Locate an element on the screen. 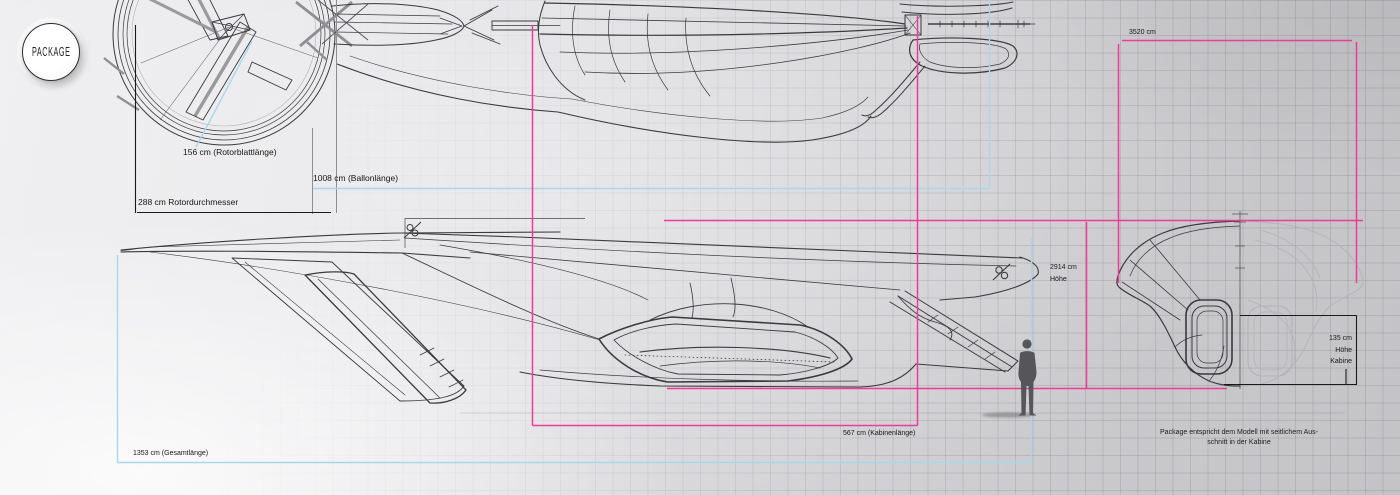  ground-shadow is located at coordinates (902, 414).